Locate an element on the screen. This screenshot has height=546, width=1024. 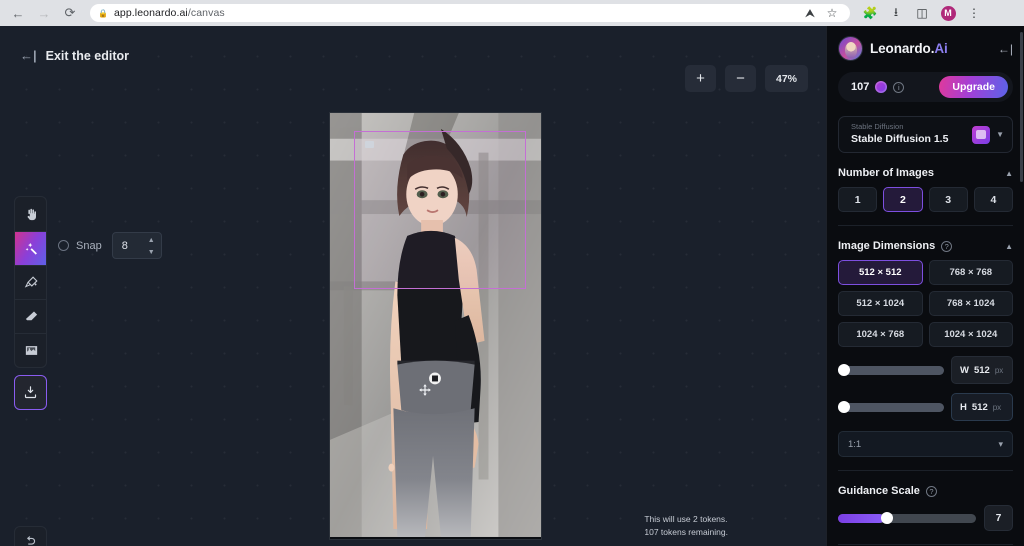
info-icon: i is located at coordinates (899, 87).